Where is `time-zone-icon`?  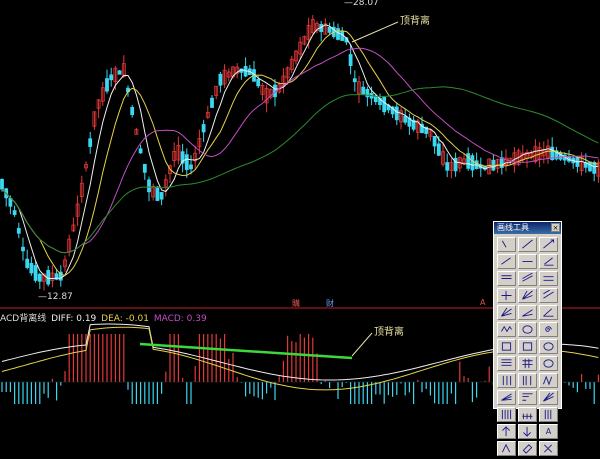
time-zone-icon is located at coordinates (527, 380).